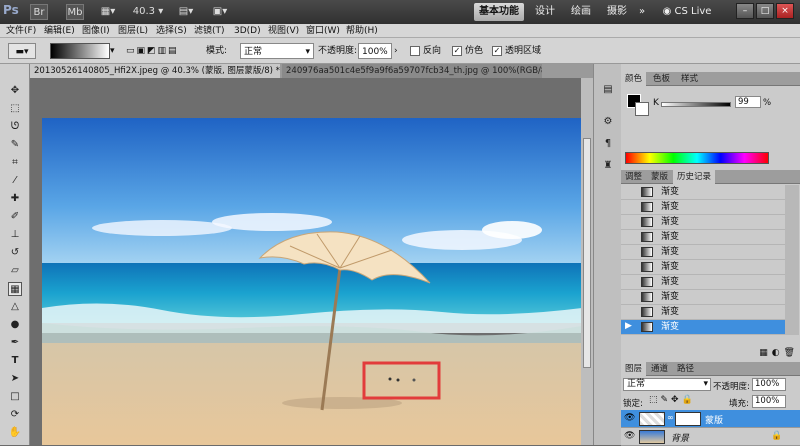 The image size is (800, 446). I want to click on layer-opacity-input: 100%, so click(769, 384).